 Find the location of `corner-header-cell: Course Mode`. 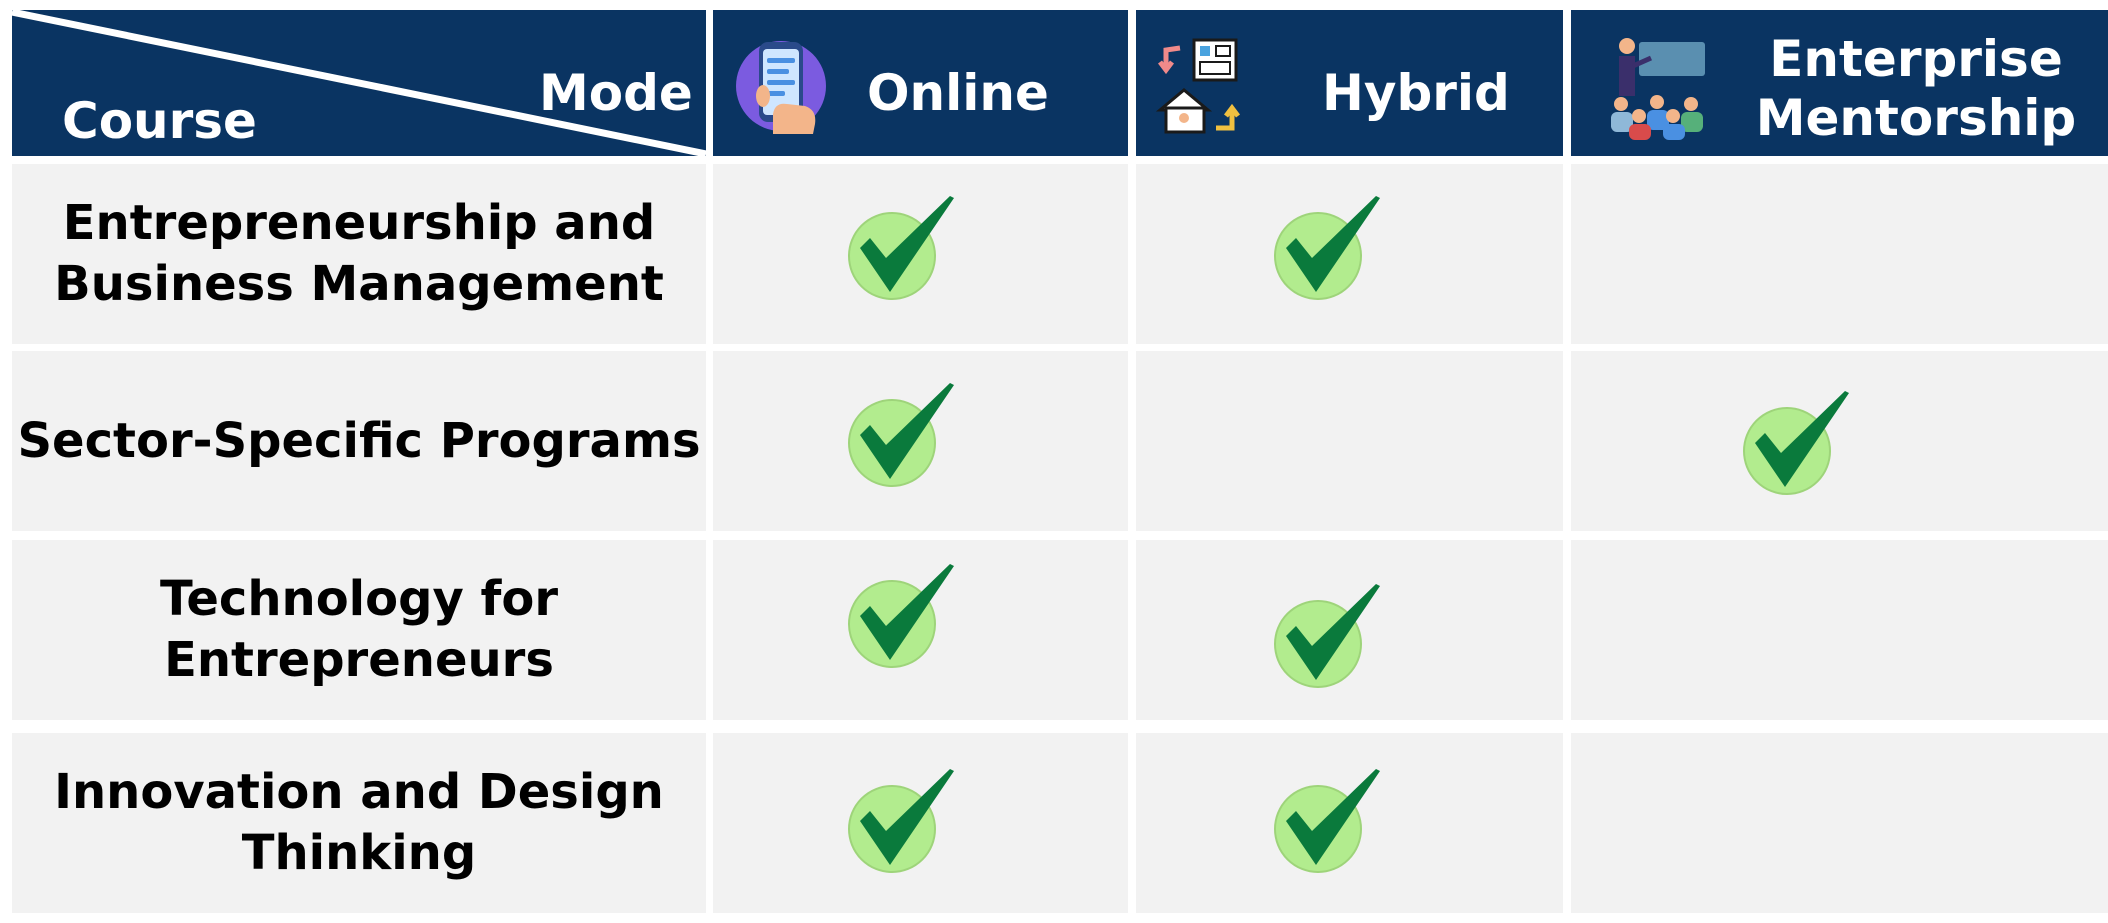

corner-header-cell: Course Mode is located at coordinates (359, 83).